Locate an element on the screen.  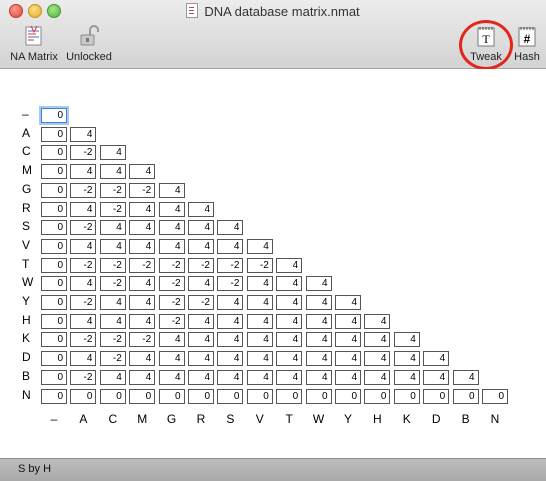
hash-button: # Hash is located at coordinates (527, 43).